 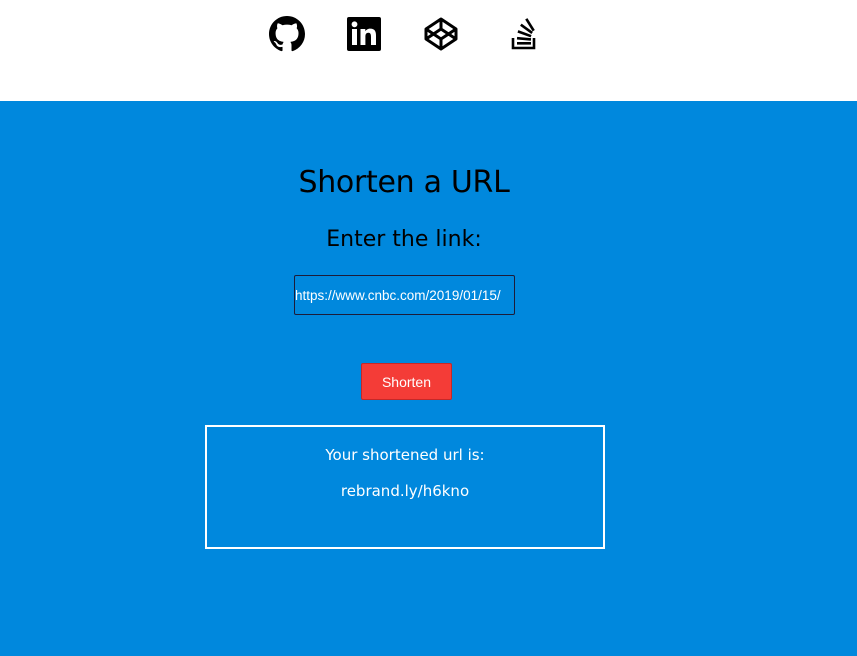 I want to click on github-icon, so click(x=287, y=34).